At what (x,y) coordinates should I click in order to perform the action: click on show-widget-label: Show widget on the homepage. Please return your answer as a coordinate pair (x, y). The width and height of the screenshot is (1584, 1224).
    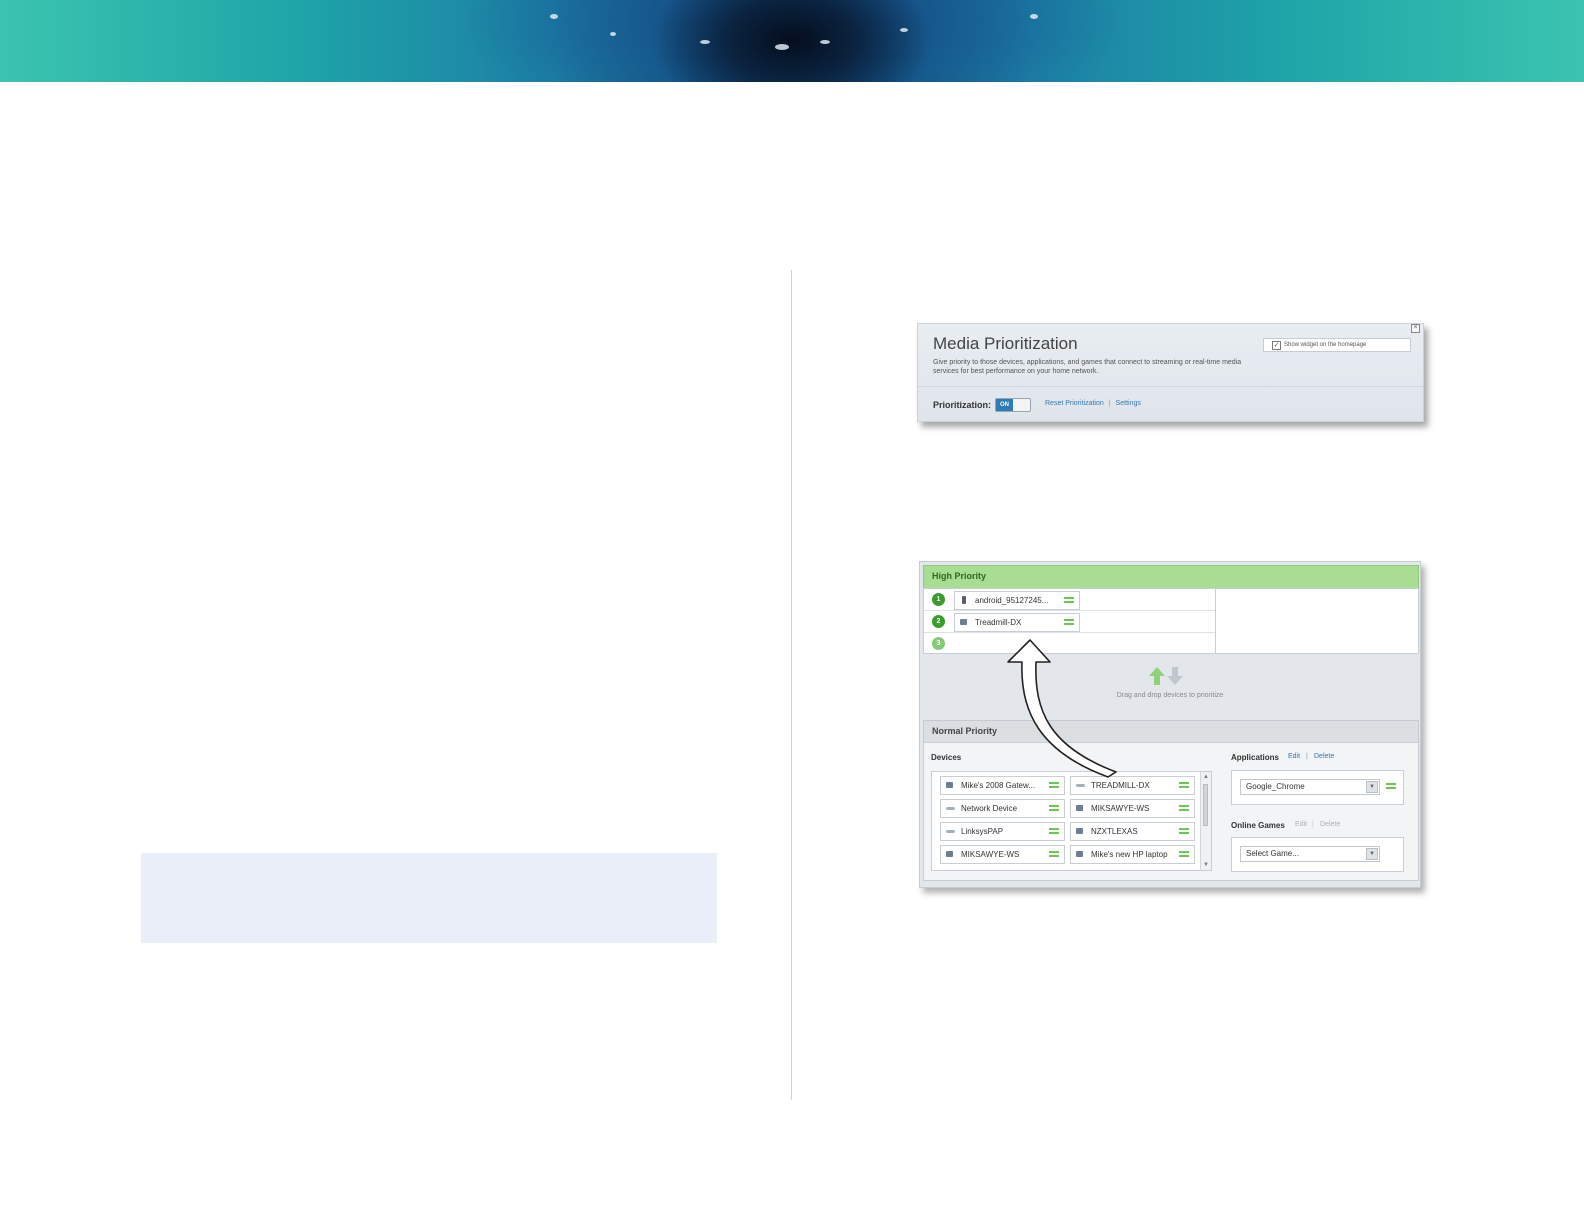
    Looking at the image, I should click on (1325, 345).